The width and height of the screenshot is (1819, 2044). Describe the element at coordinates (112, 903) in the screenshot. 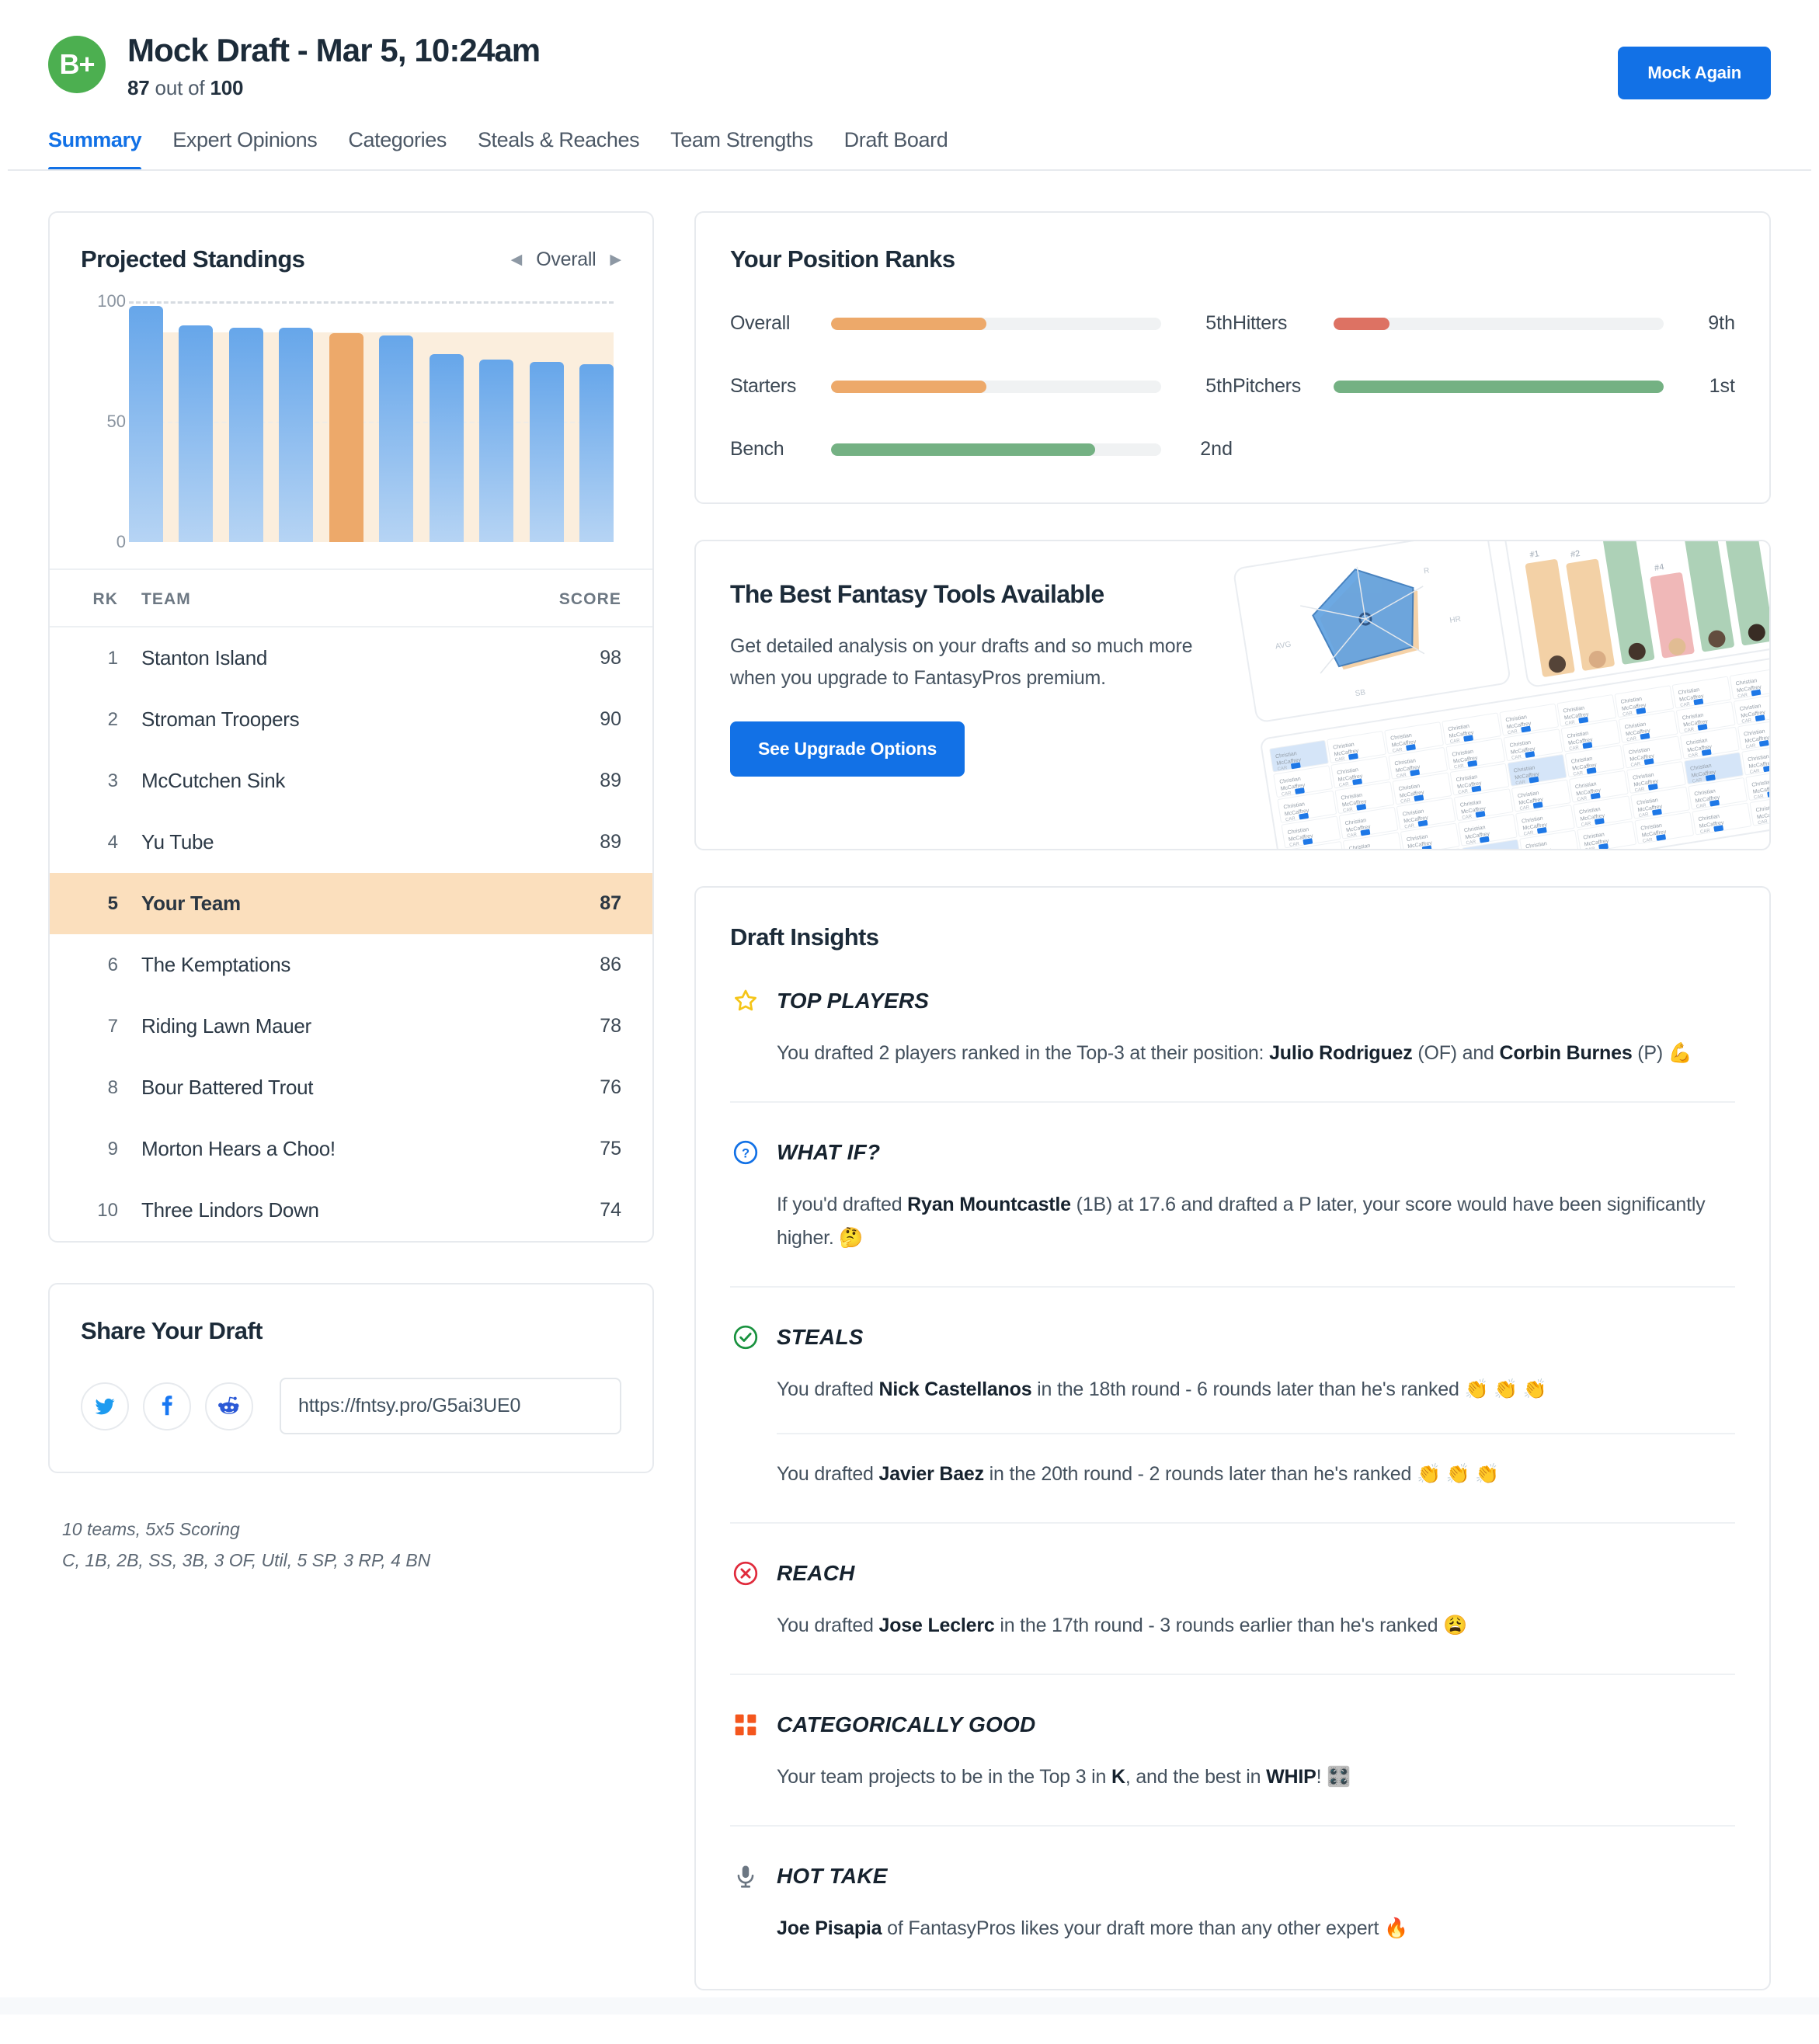

I see `cell-rank: 5` at that location.